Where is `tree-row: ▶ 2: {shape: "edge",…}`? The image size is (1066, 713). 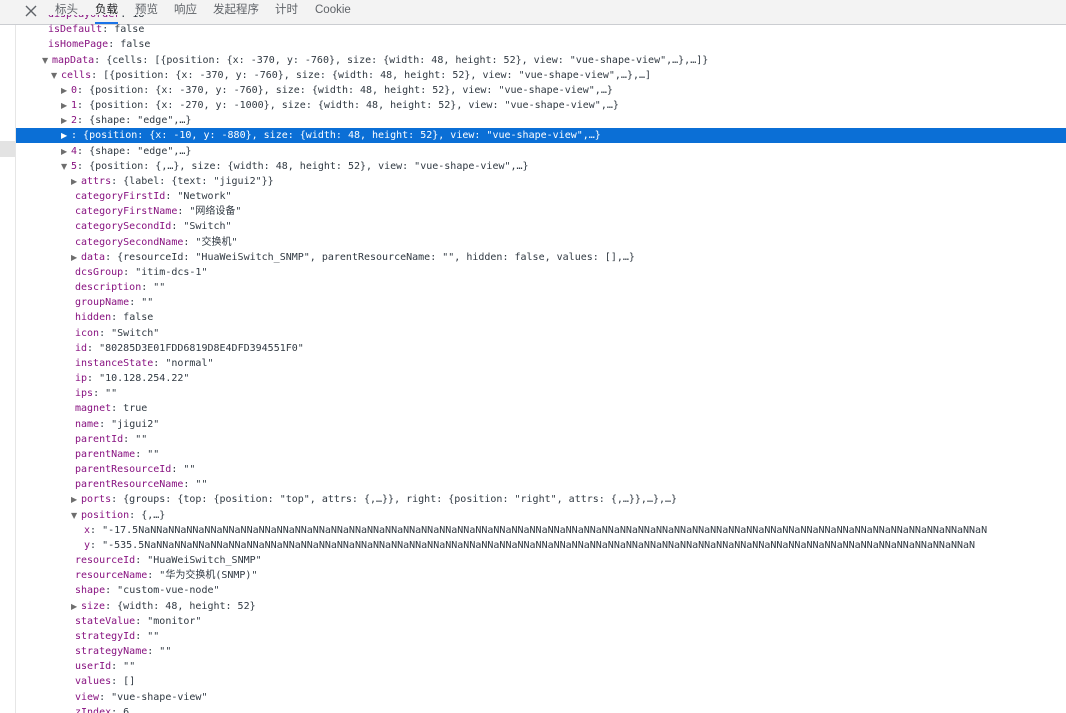
tree-row: ▶ 2: {shape: "edge",…} is located at coordinates (541, 120).